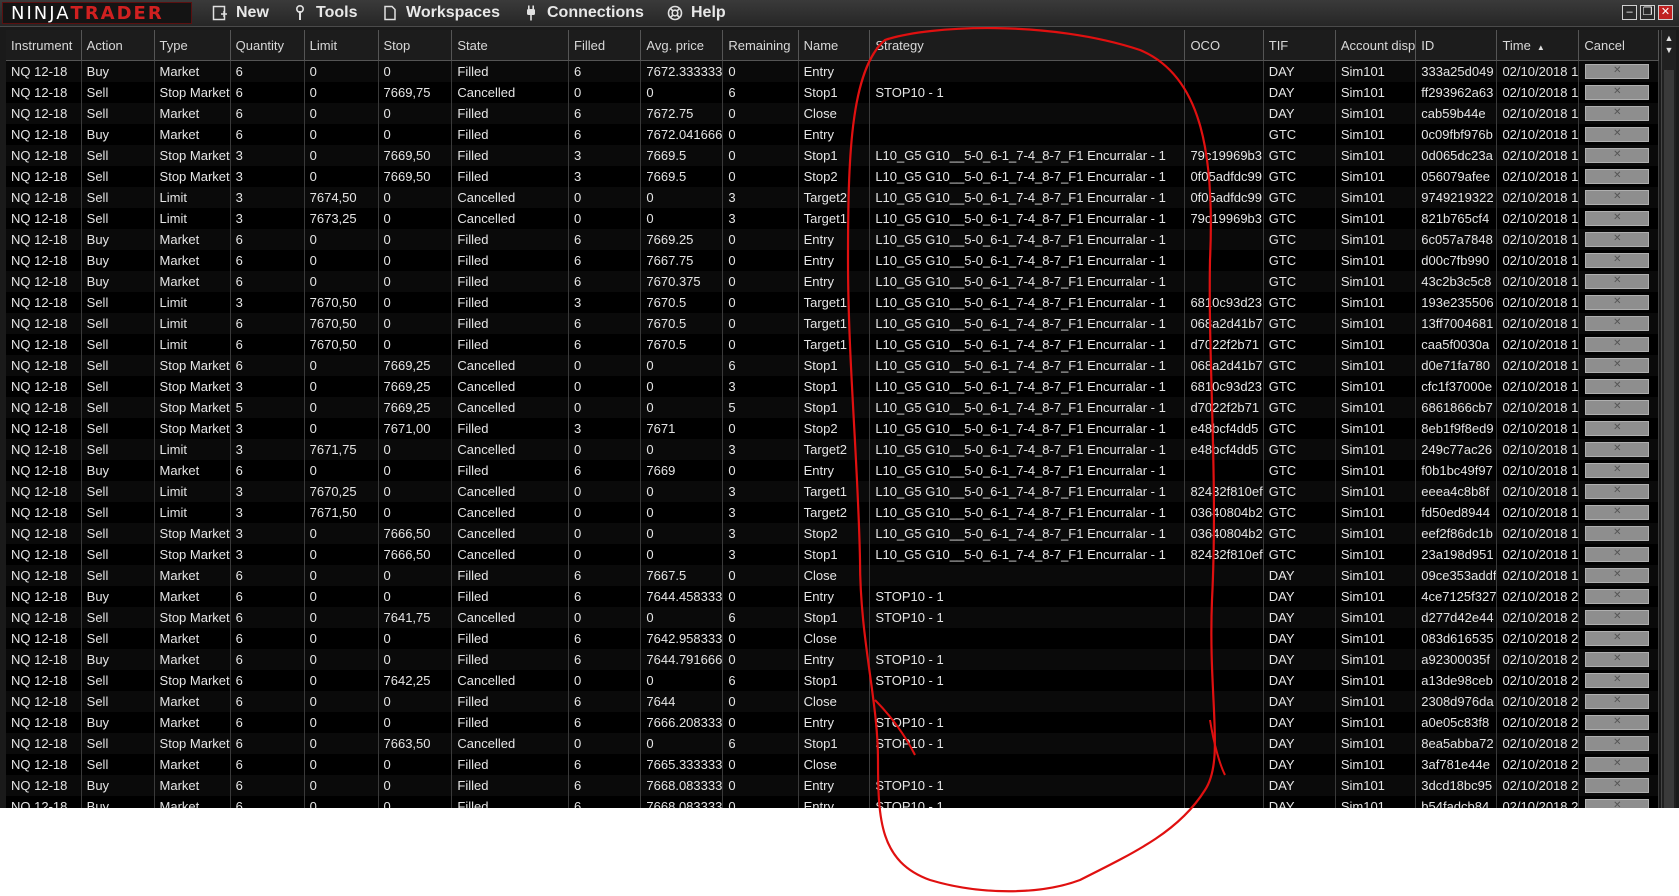  Describe the element at coordinates (760, 45) in the screenshot. I see `column-header-remaining: Remaining` at that location.